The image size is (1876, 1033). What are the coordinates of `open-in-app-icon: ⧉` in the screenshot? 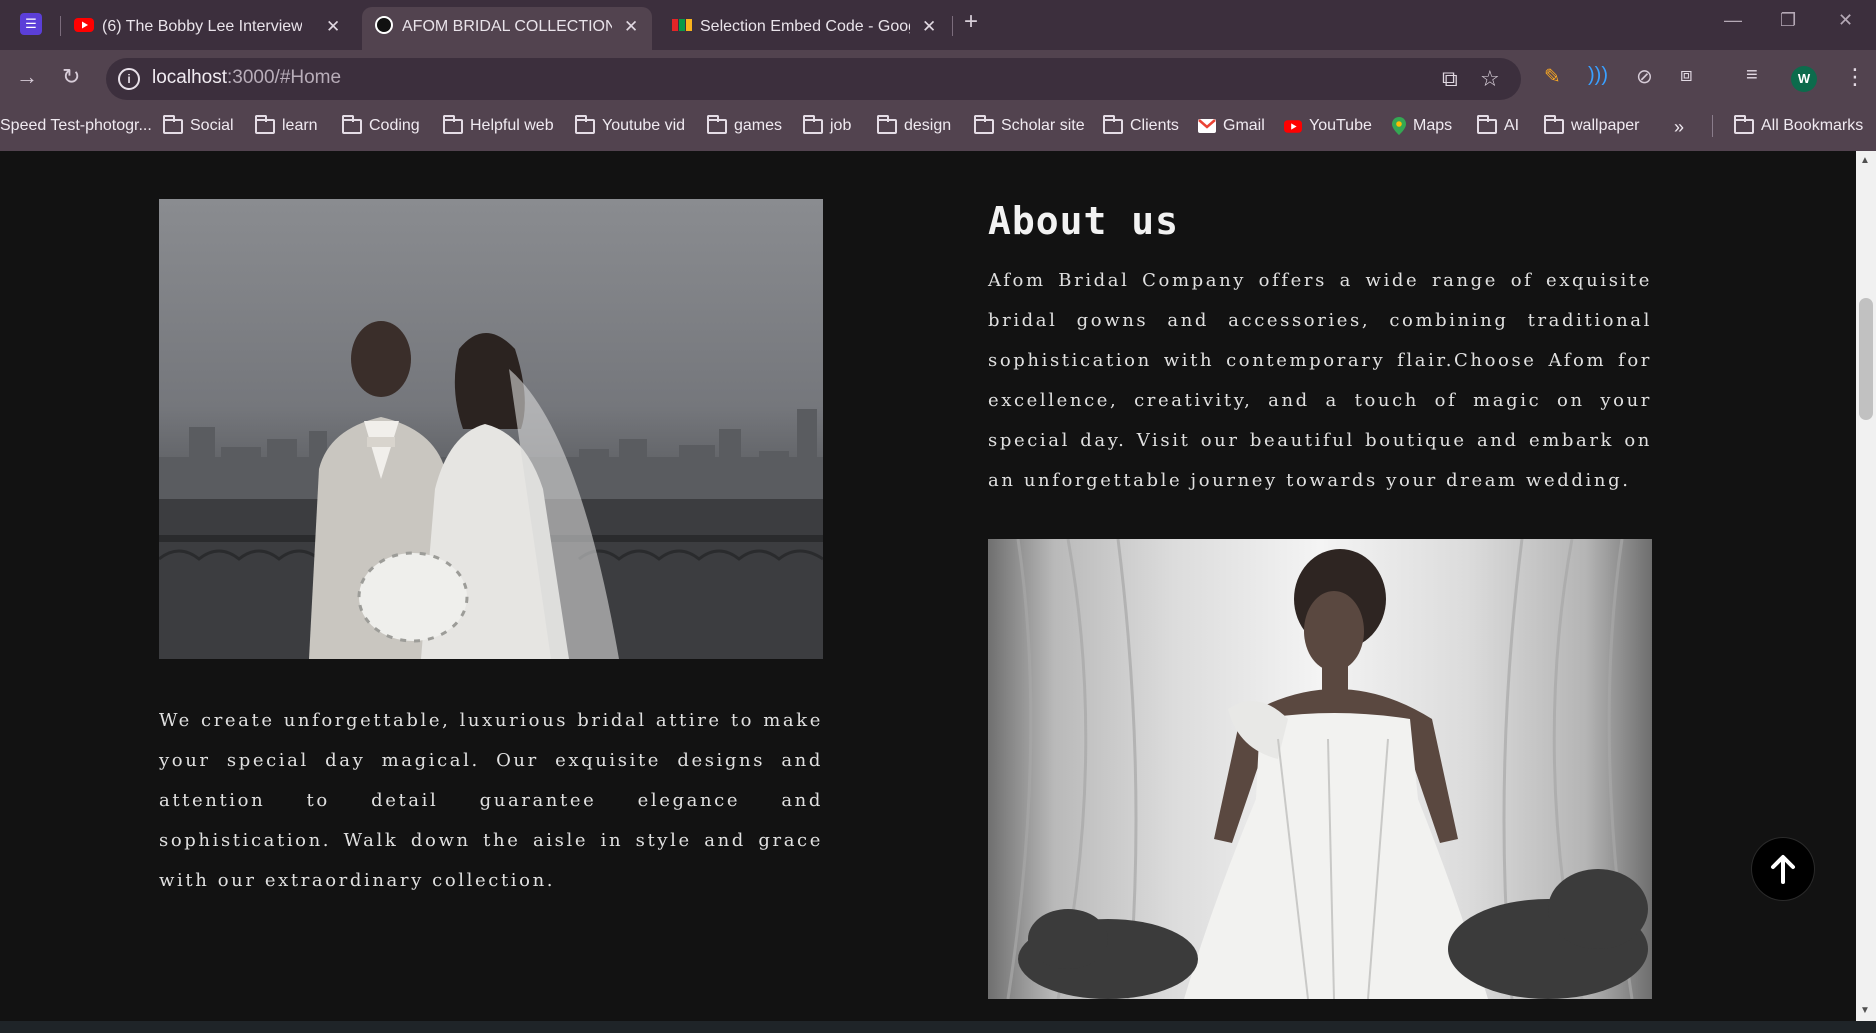 It's located at (1450, 79).